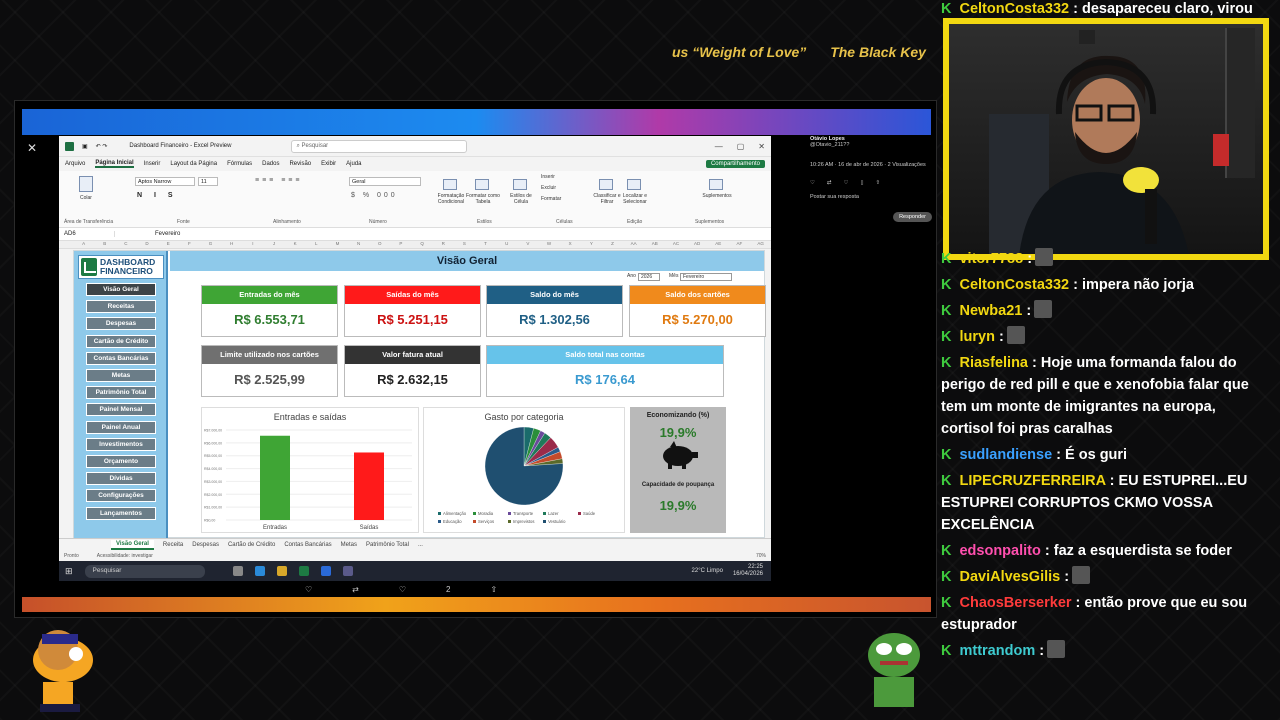 This screenshot has width=1280, height=720. I want to click on nav-button: Contas Bancárias, so click(121, 358).